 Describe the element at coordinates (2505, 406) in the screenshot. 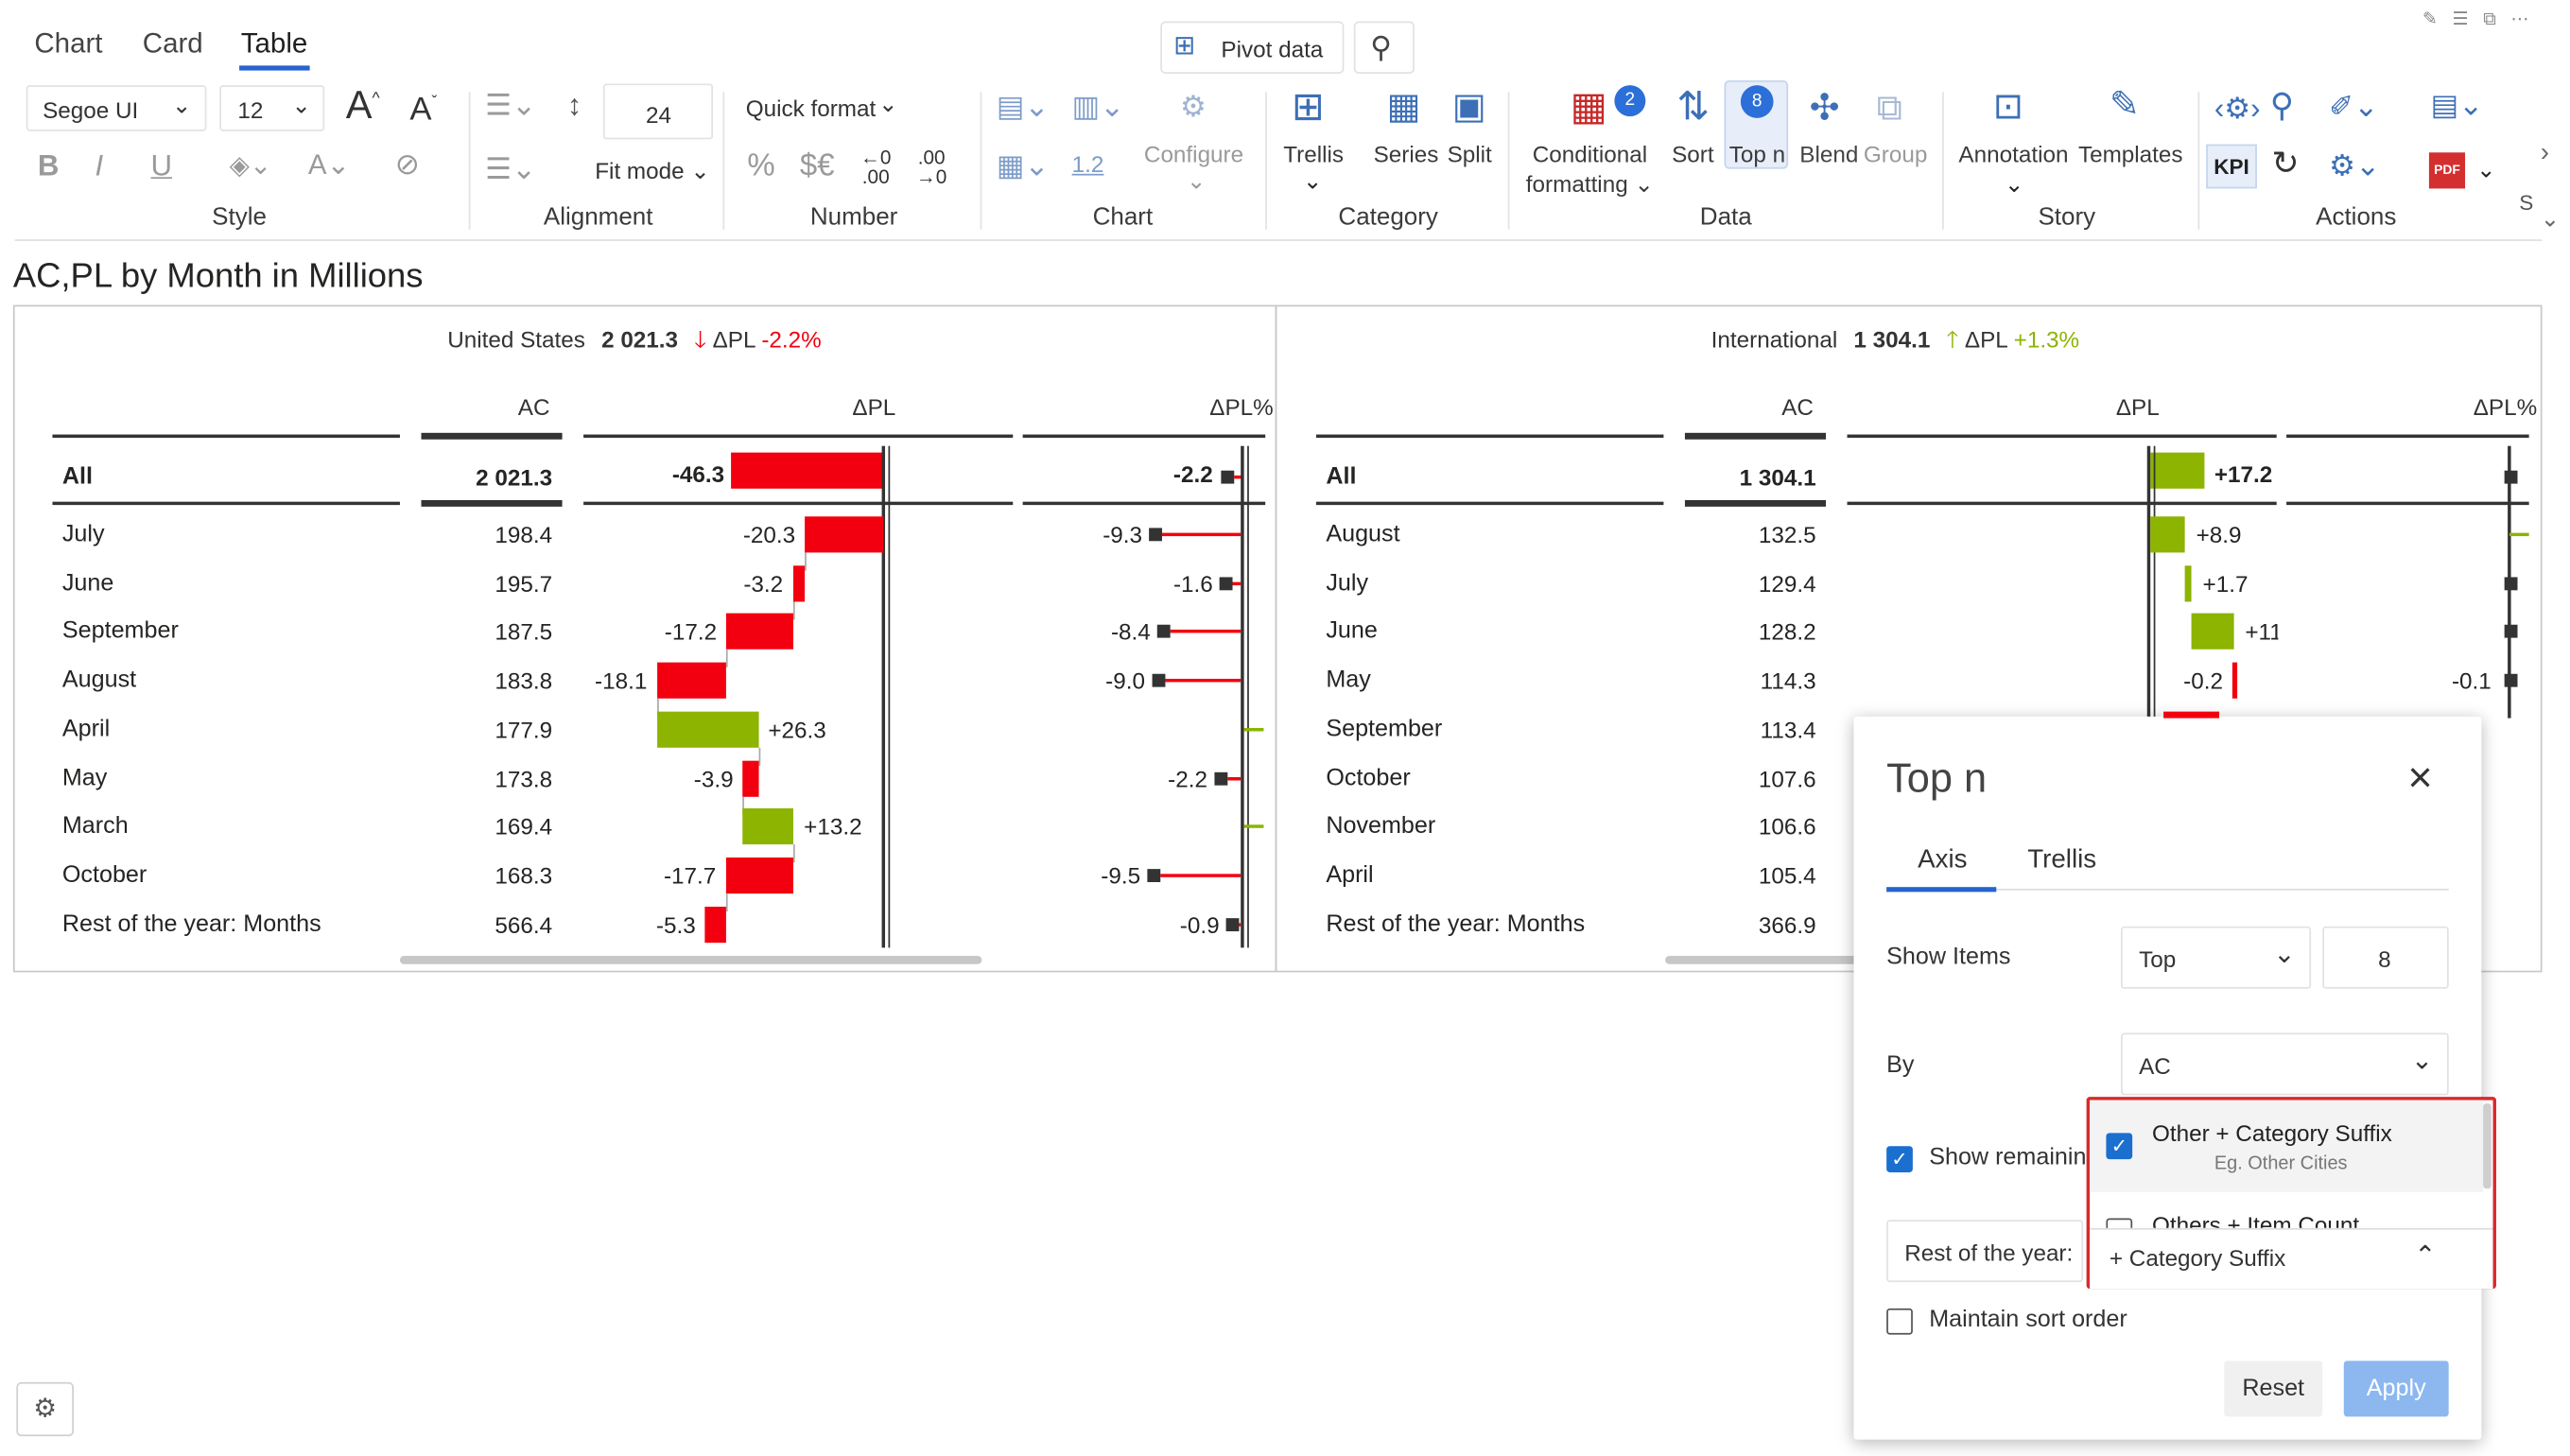

I see `intl-col-dplp: ΔPL%` at that location.